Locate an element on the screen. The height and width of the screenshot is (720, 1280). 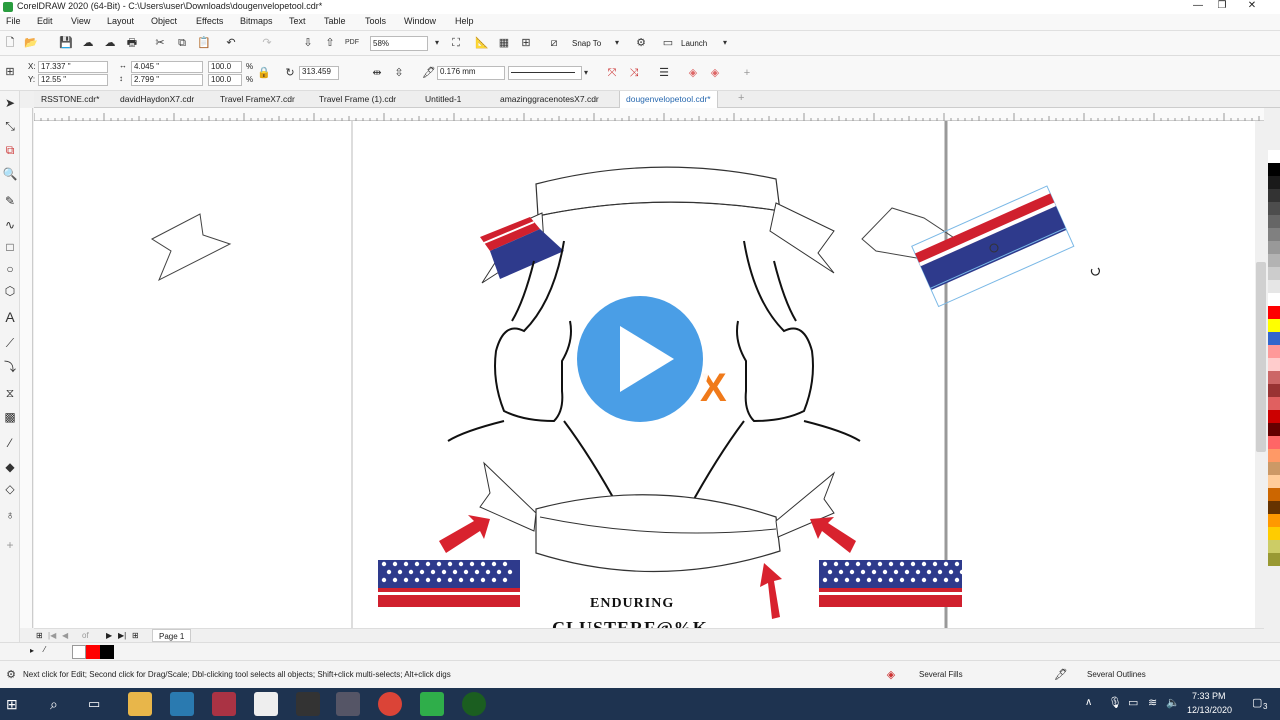
combine-icon: ⤨ is located at coordinates (634, 73).